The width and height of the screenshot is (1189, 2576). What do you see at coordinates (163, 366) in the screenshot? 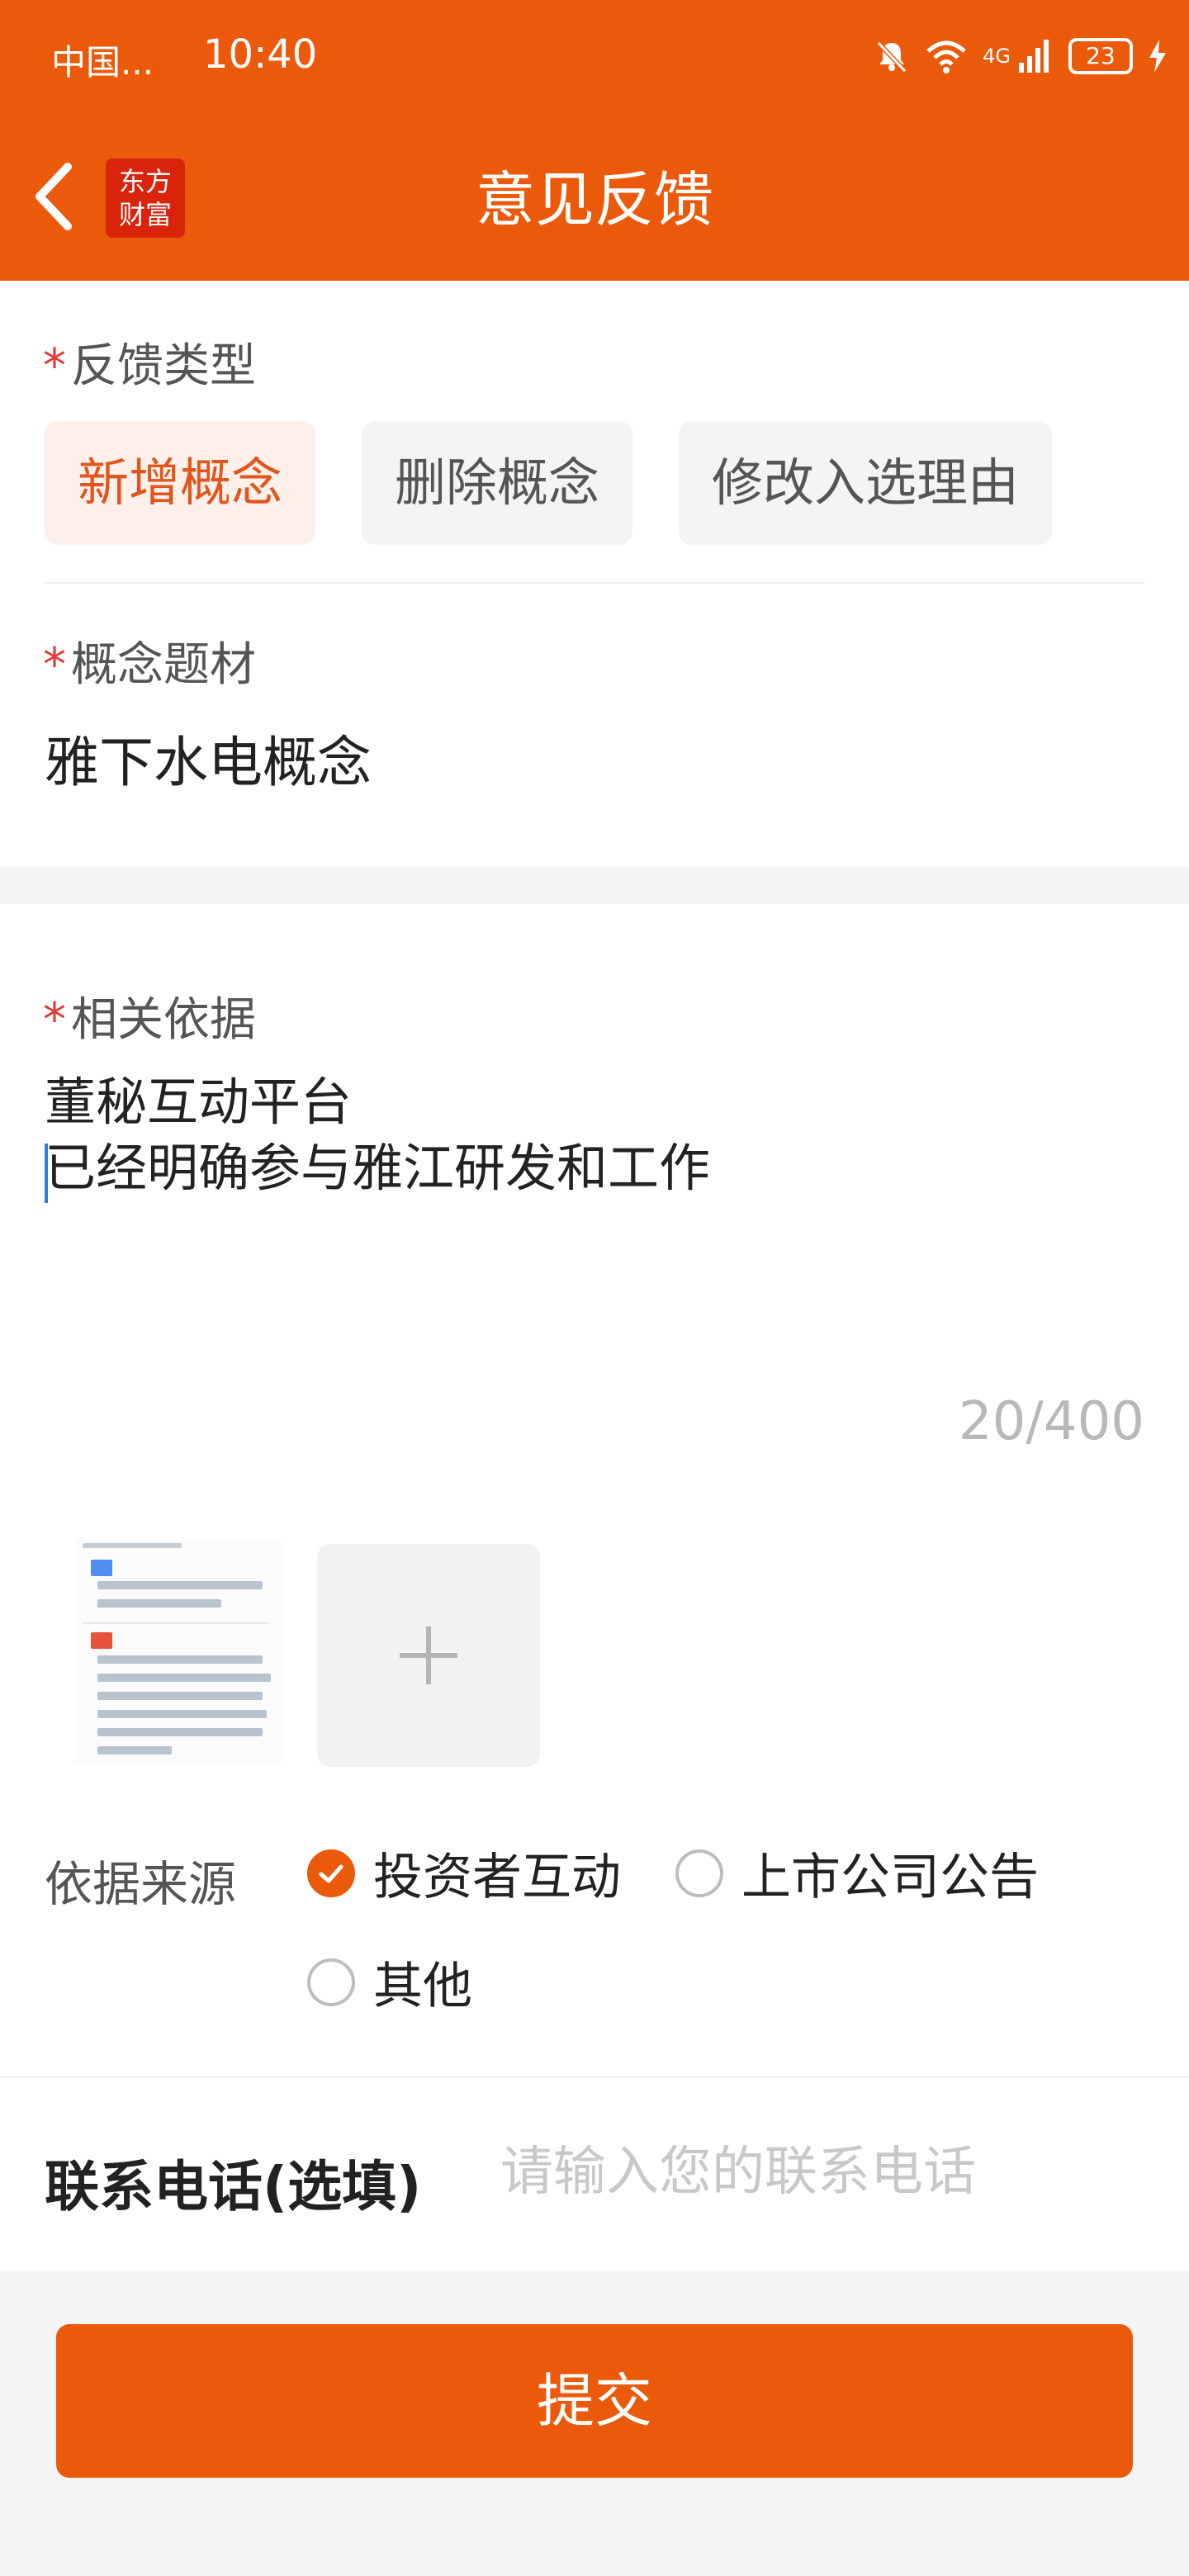
I see `feedback-type-label-text: 反馈类型` at bounding box center [163, 366].